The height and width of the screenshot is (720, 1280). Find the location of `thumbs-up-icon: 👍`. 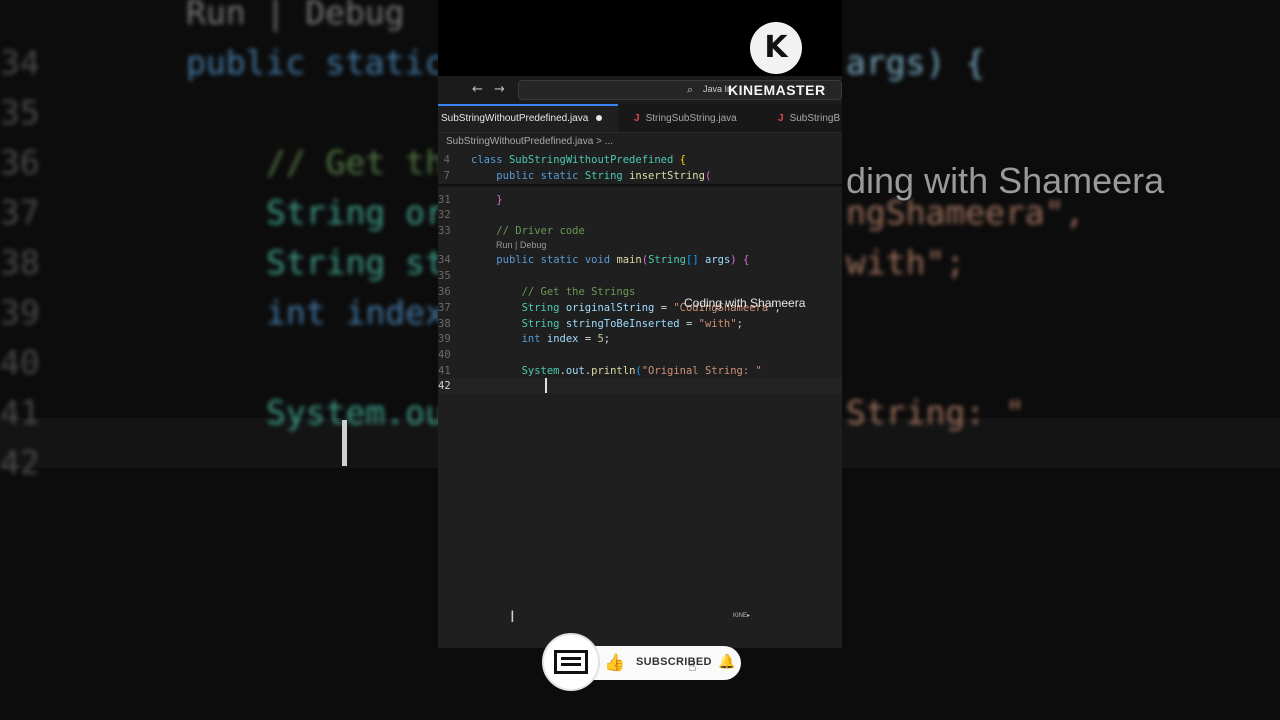

thumbs-up-icon: 👍 is located at coordinates (614, 663).